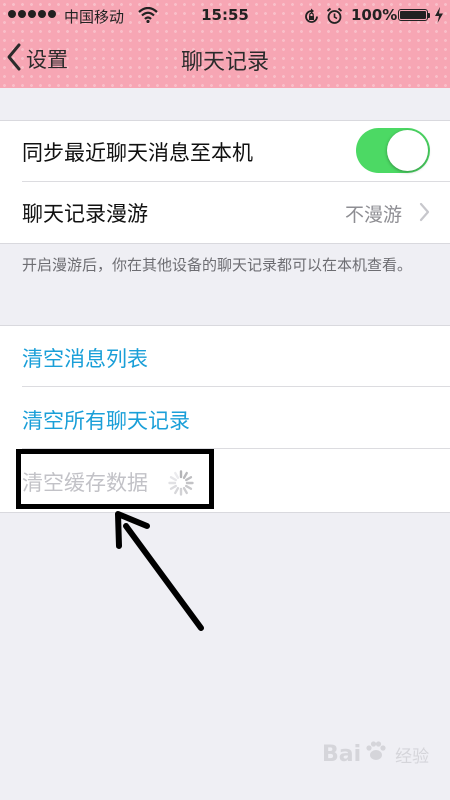 The width and height of the screenshot is (450, 800). What do you see at coordinates (181, 485) in the screenshot?
I see `loading-spinner-icon` at bounding box center [181, 485].